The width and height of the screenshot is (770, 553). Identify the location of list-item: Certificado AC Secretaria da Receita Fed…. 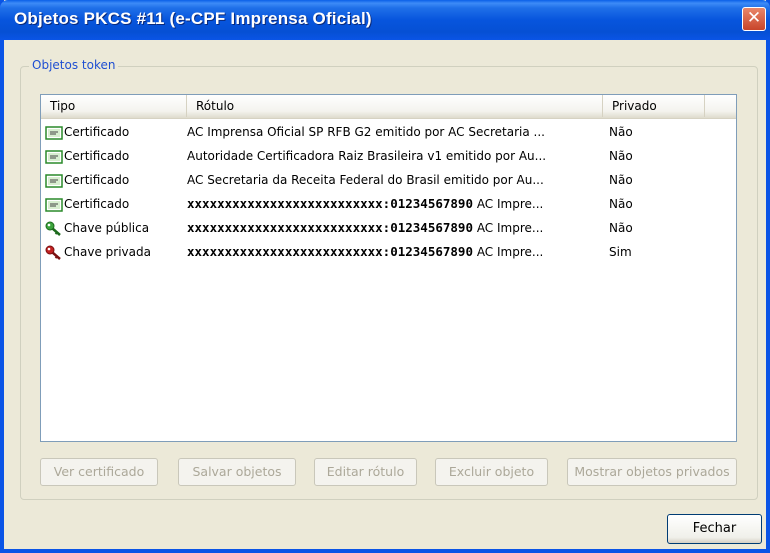
(388, 180).